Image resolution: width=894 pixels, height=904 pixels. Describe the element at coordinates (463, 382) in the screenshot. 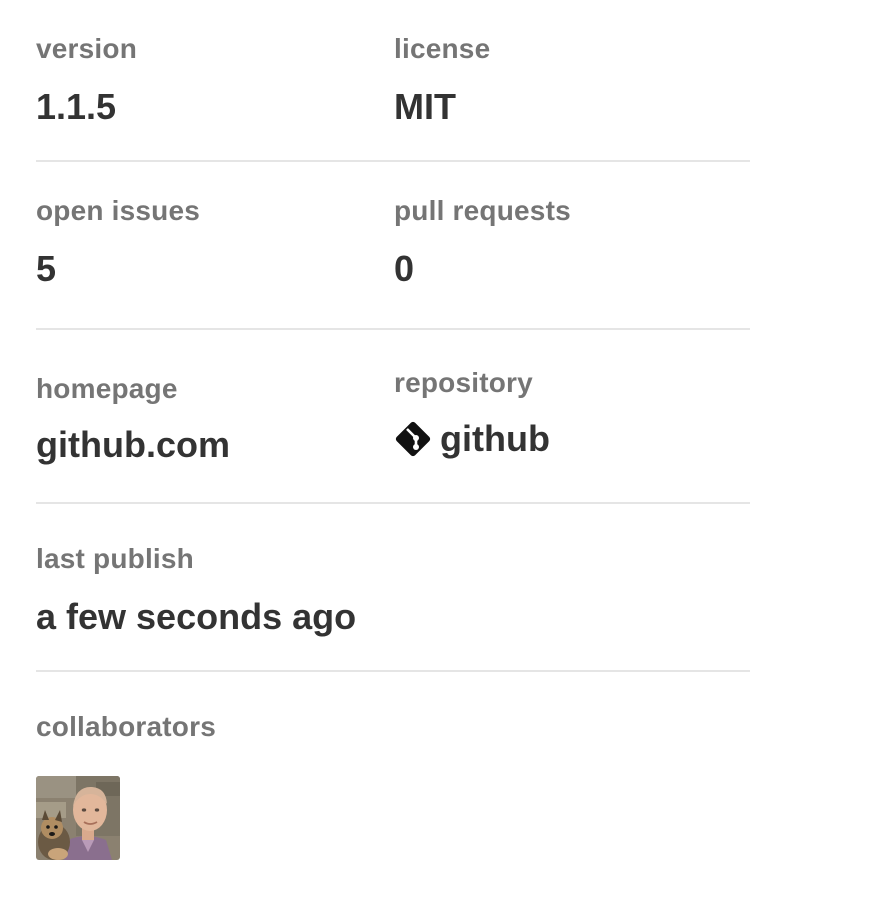

I see `repository-label: repository` at that location.